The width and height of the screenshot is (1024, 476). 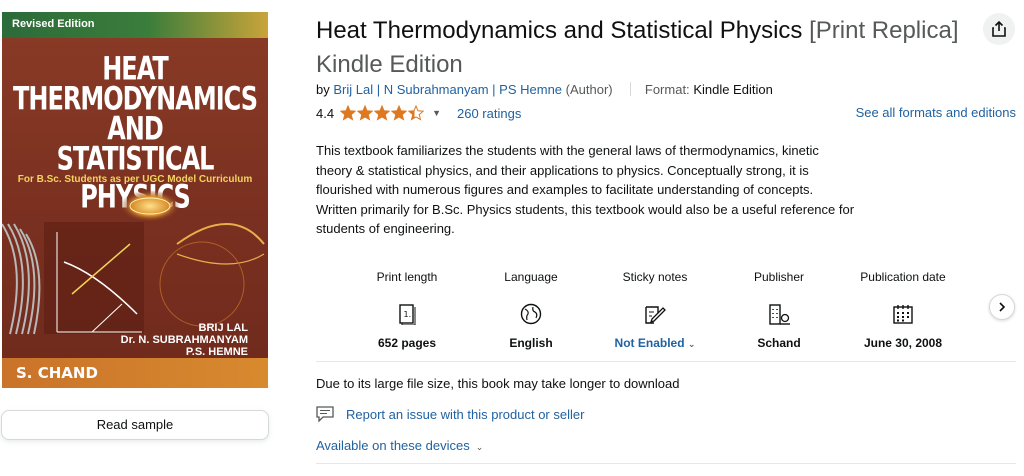 I want to click on rating-score: 4.4, so click(x=325, y=113).